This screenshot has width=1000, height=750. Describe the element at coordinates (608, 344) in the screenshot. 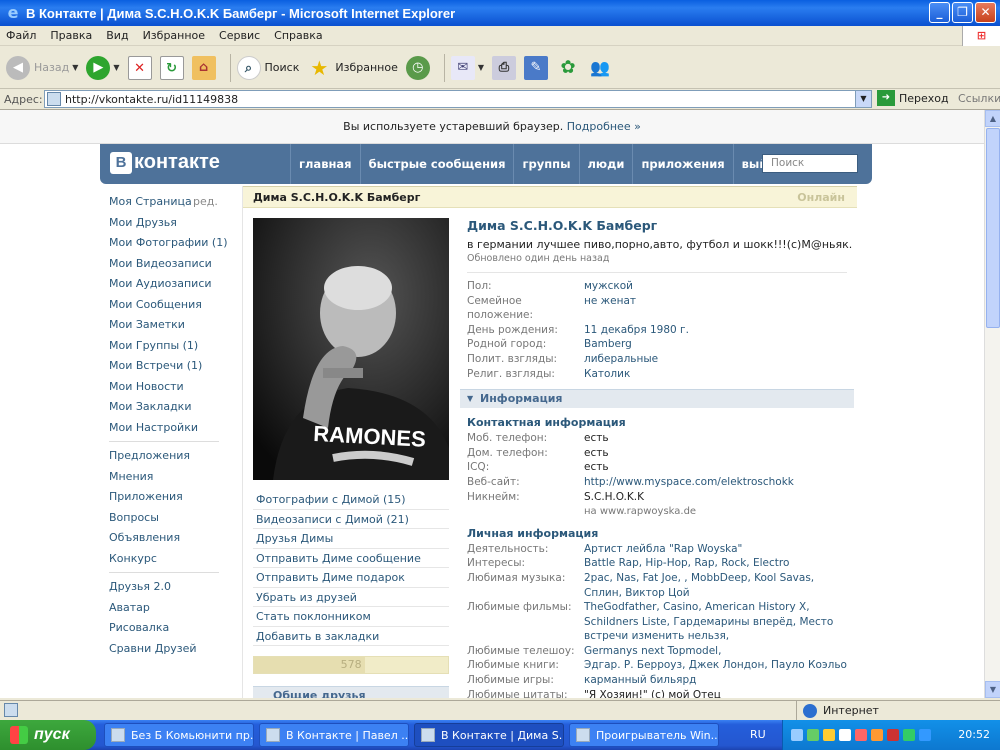

I see `info-value: Bamberg` at that location.